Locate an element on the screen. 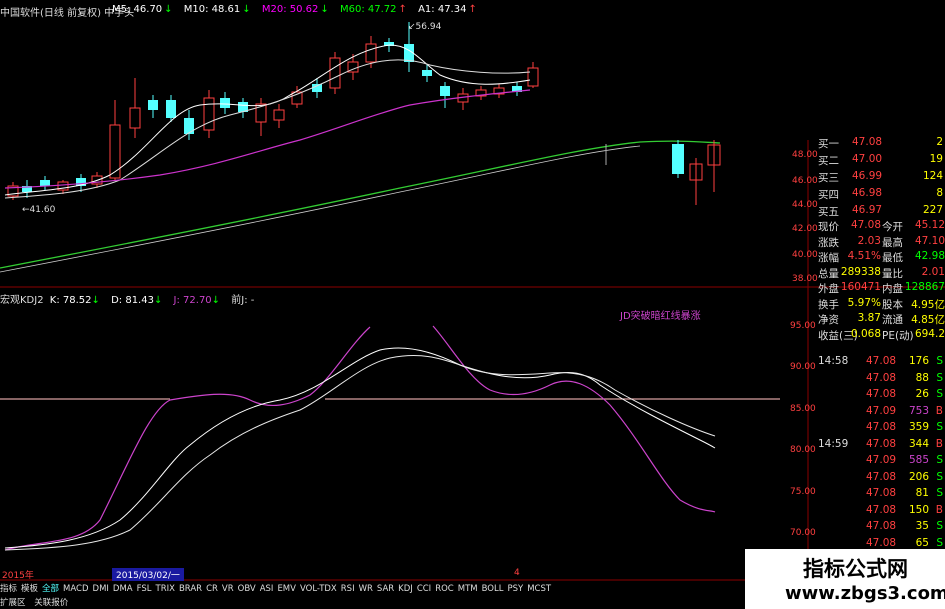  tick-row: 47.09 585 S is located at coordinates (881, 461).